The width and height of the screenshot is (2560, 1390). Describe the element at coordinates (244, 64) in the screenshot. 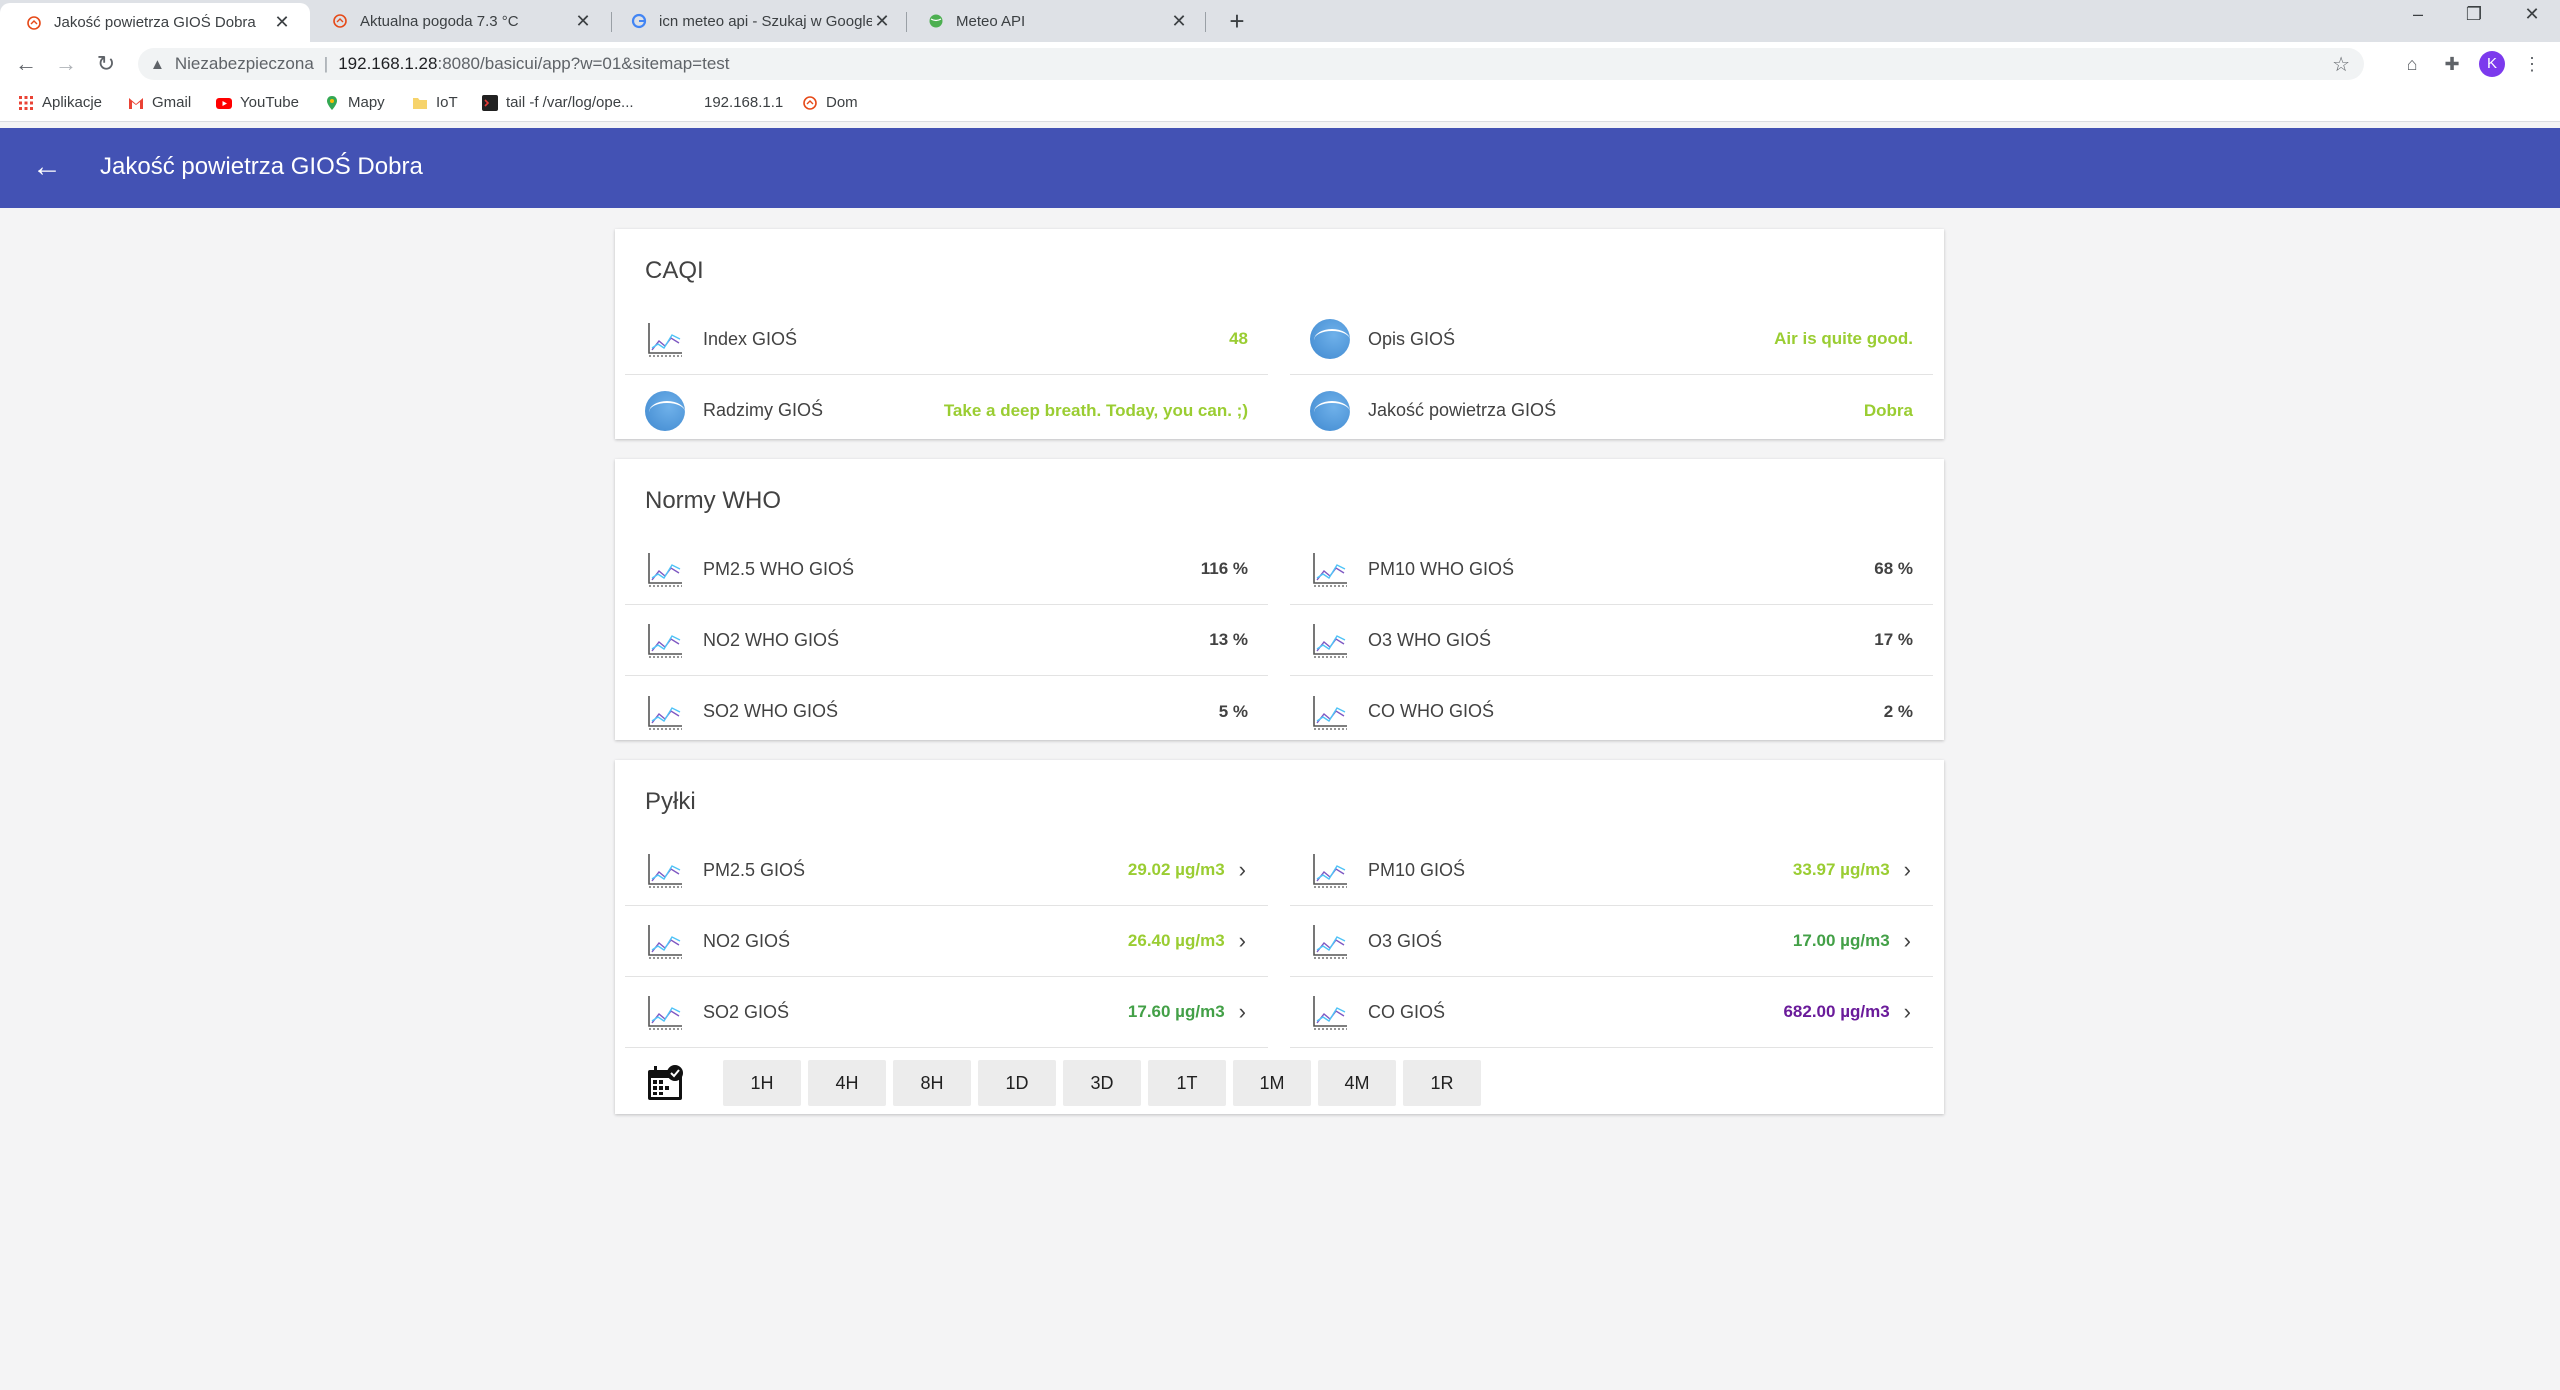

I see `security-label: Niezabezpieczona` at that location.